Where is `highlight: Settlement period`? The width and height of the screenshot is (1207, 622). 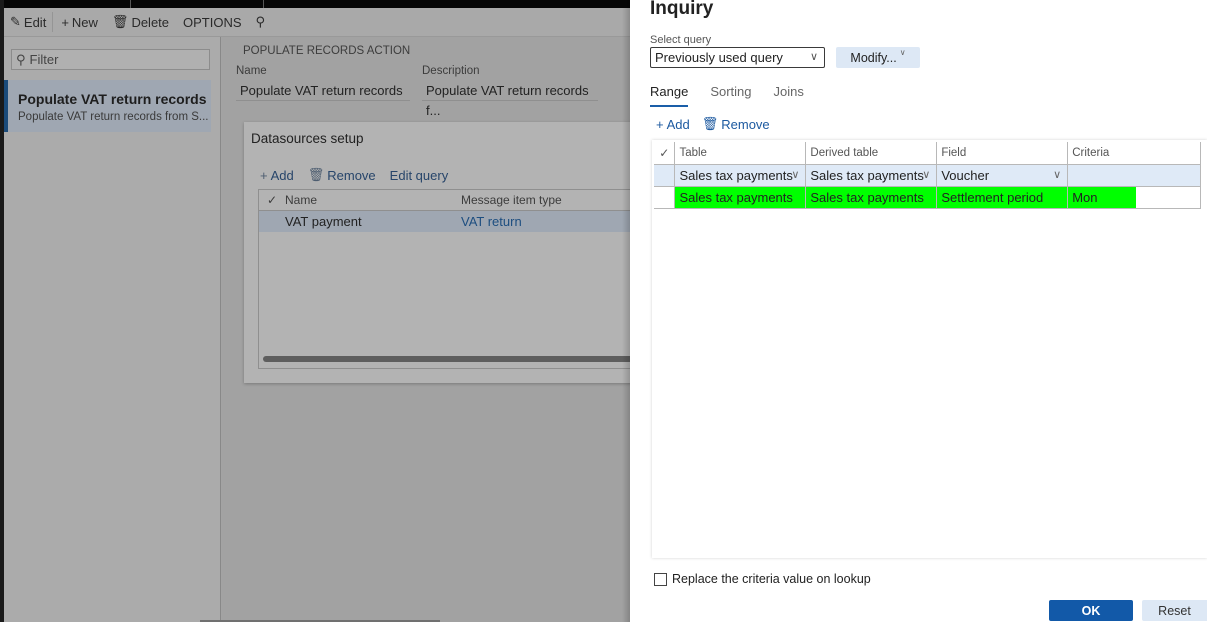
highlight: Settlement period is located at coordinates (1002, 197).